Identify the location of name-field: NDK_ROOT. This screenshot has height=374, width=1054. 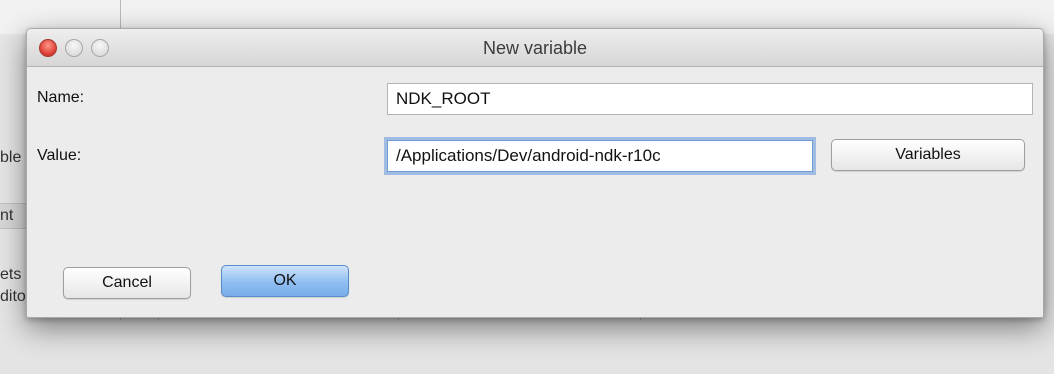
(710, 99).